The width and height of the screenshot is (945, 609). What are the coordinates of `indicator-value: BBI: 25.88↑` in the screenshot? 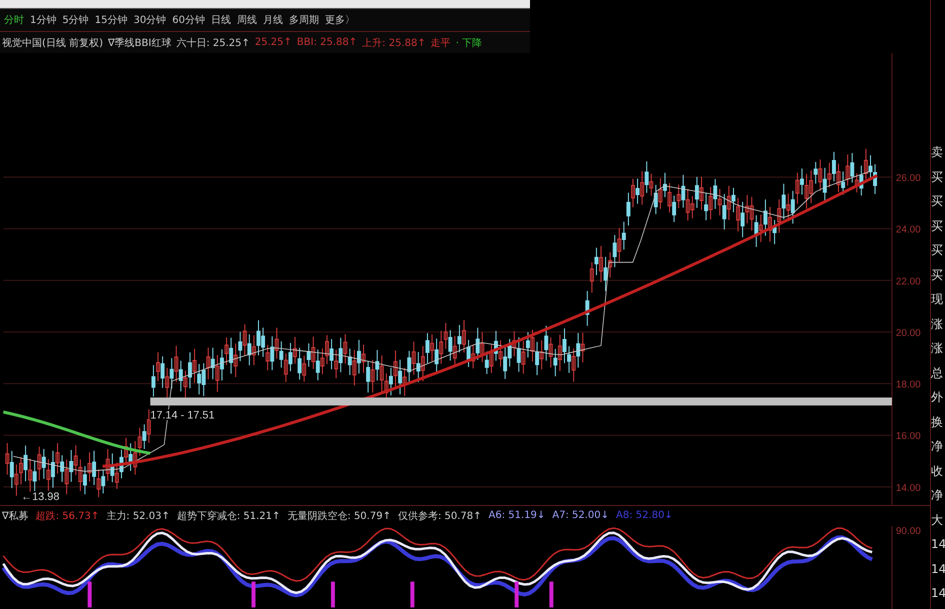 It's located at (327, 42).